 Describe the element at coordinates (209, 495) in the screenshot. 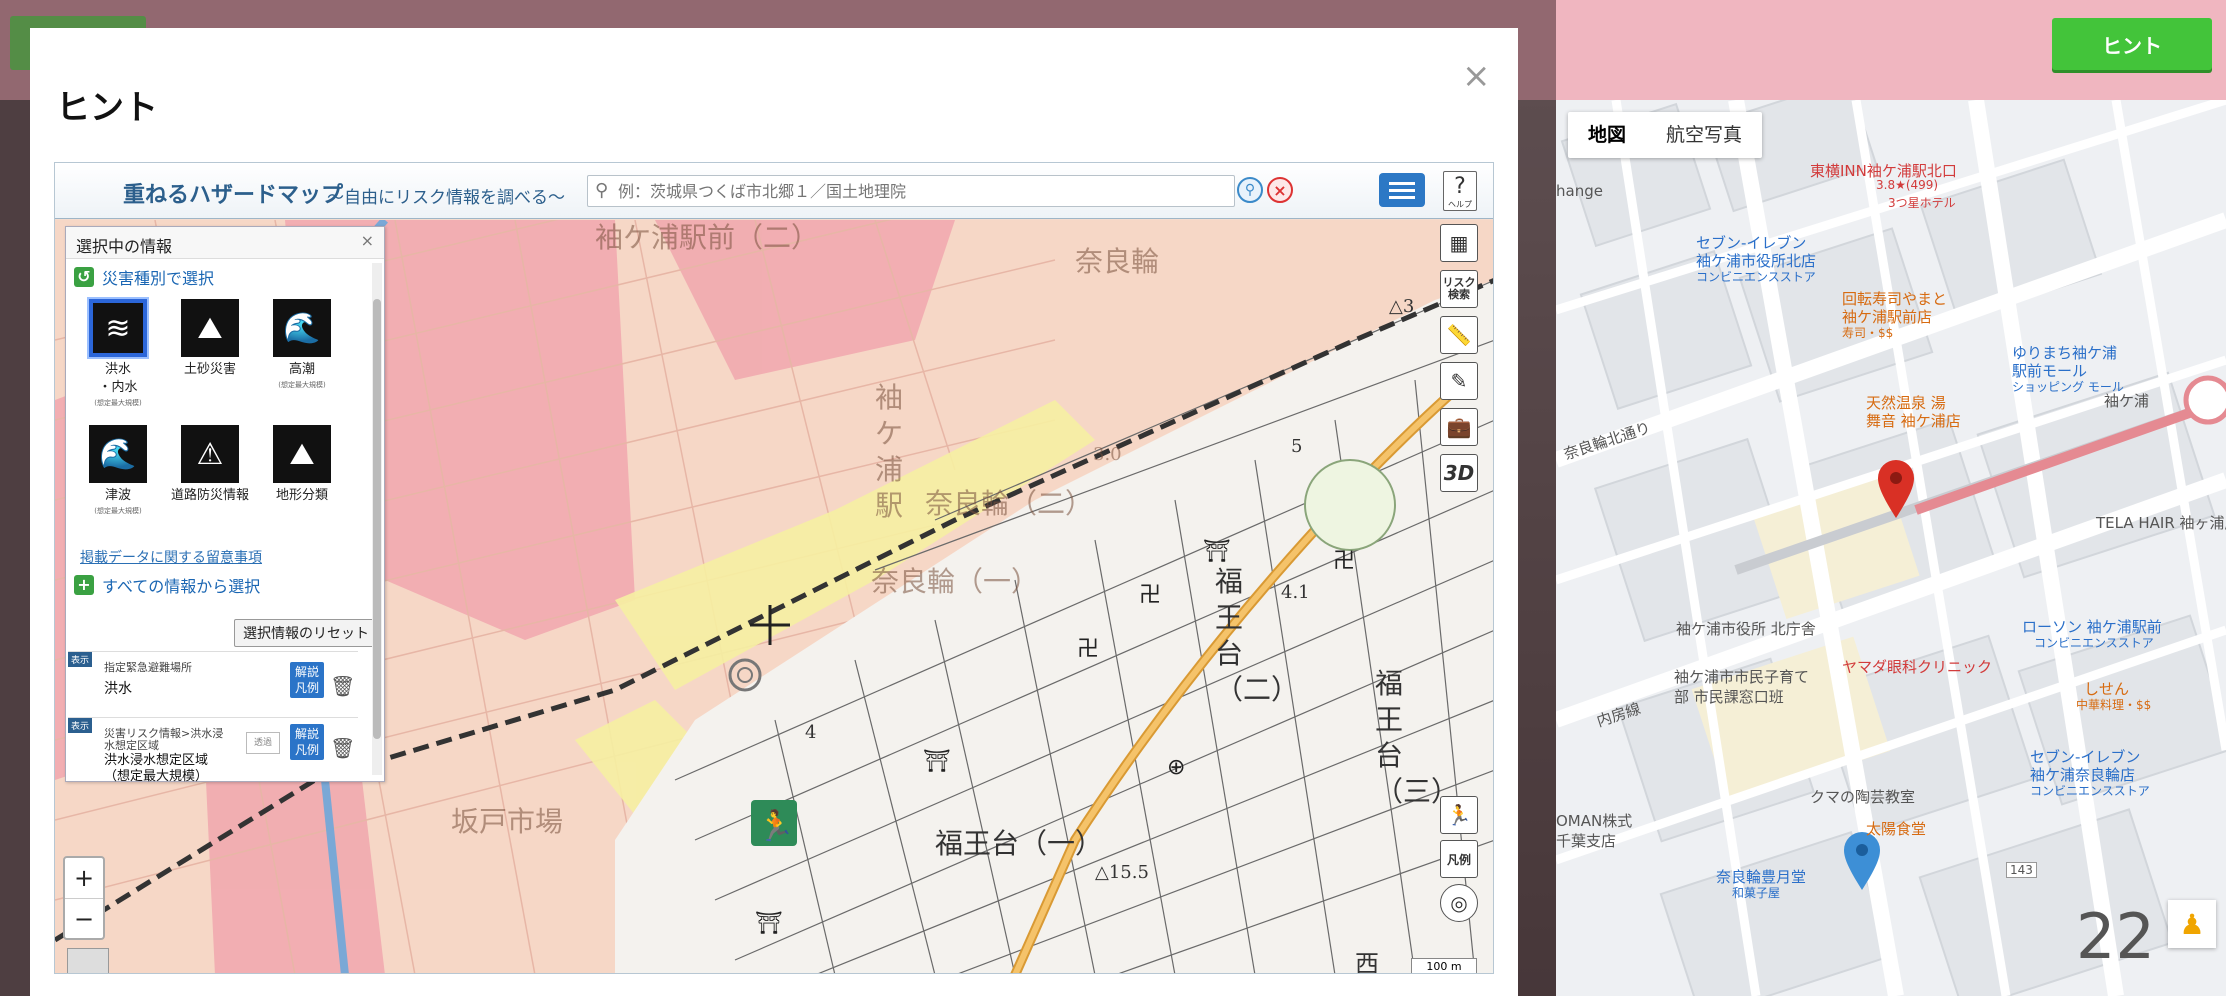

I see `category-label: 道路防災情報` at that location.